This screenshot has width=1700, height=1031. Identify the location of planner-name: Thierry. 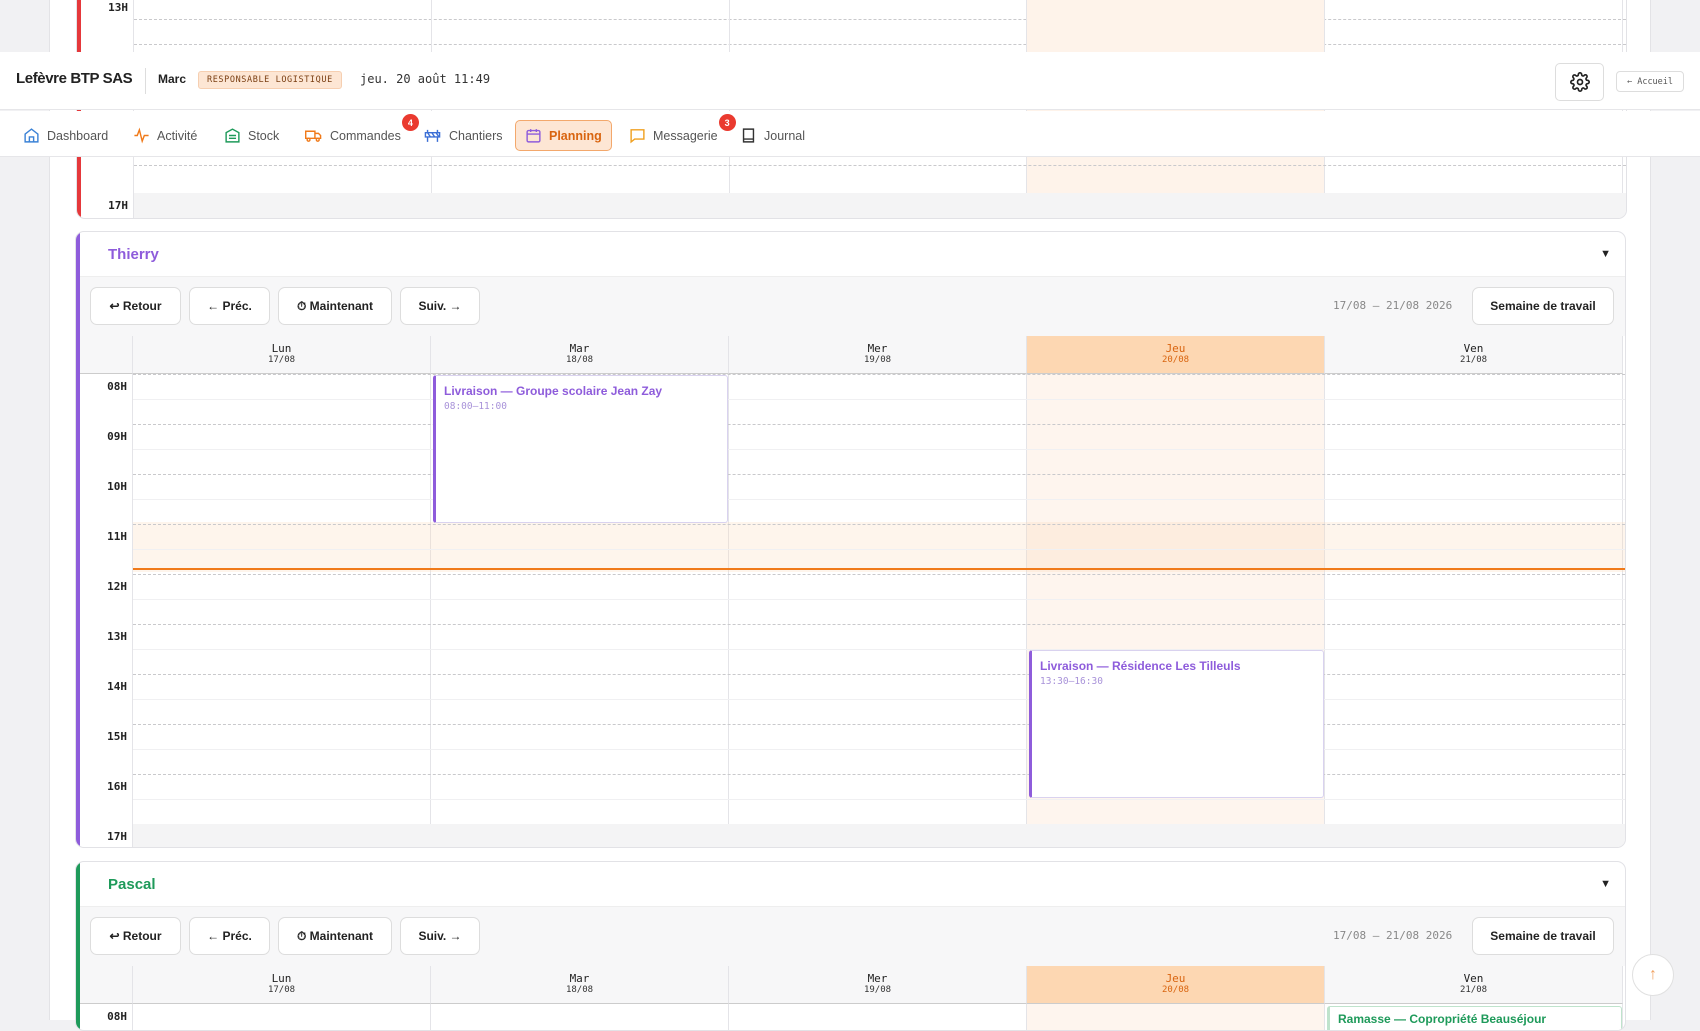
(133, 254).